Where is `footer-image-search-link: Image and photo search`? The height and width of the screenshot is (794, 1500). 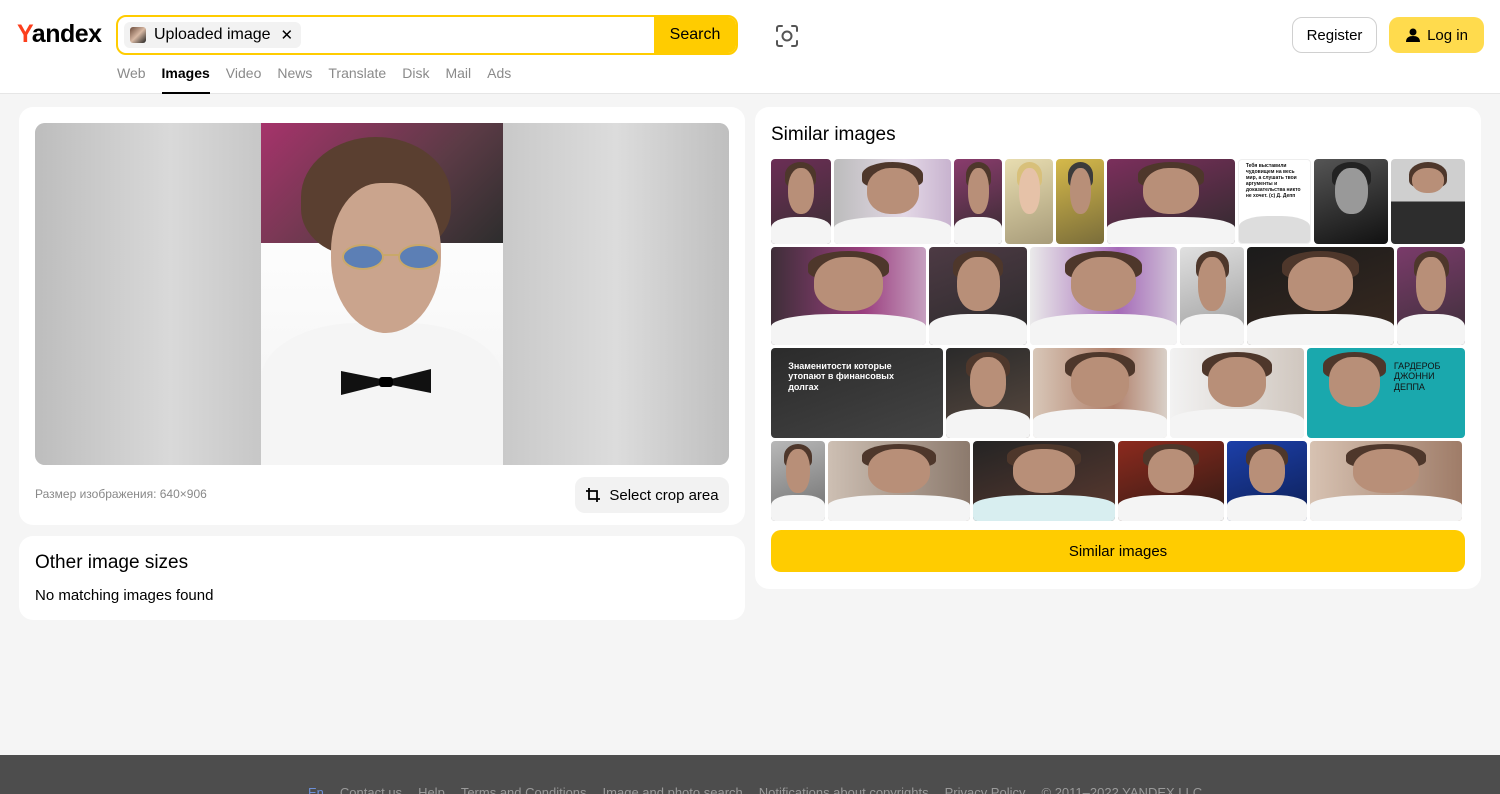
footer-image-search-link: Image and photo search is located at coordinates (673, 789).